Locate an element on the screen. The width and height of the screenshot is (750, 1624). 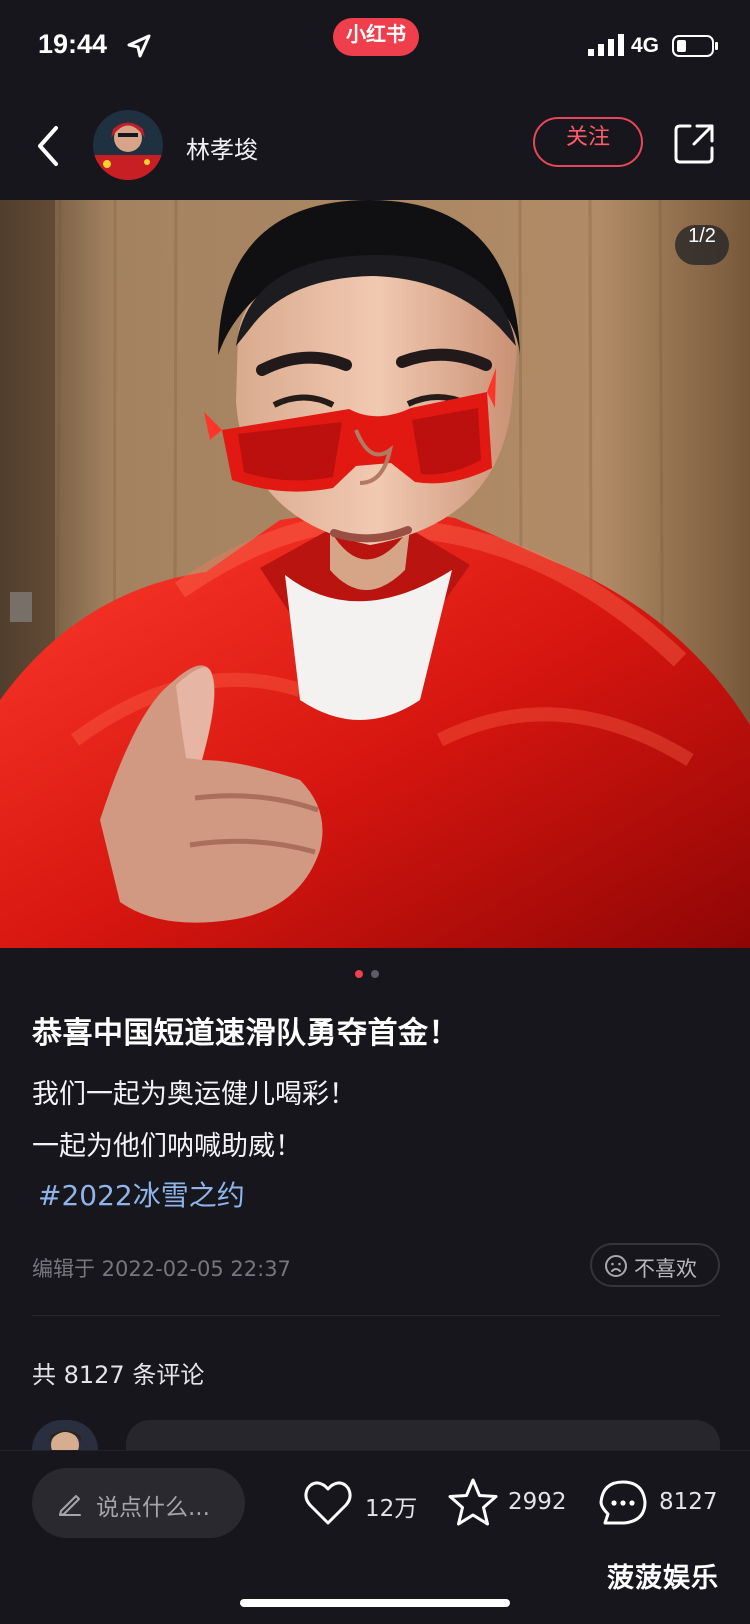
home-indicator is located at coordinates (375, 1603).